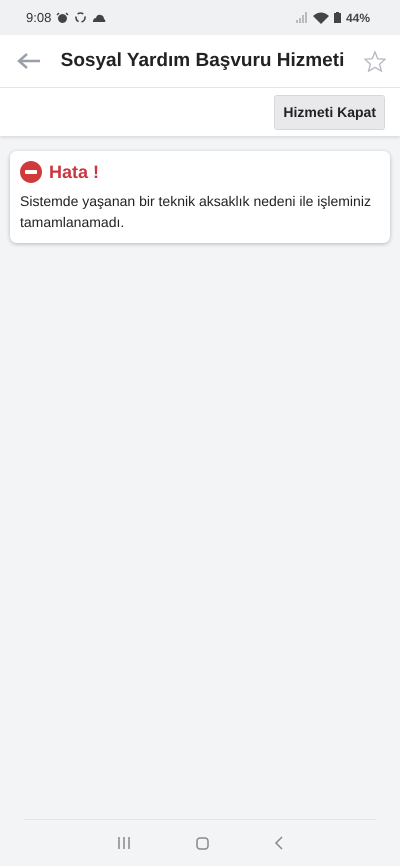 The width and height of the screenshot is (400, 866). Describe the element at coordinates (302, 17) in the screenshot. I see `signal-icon` at that location.